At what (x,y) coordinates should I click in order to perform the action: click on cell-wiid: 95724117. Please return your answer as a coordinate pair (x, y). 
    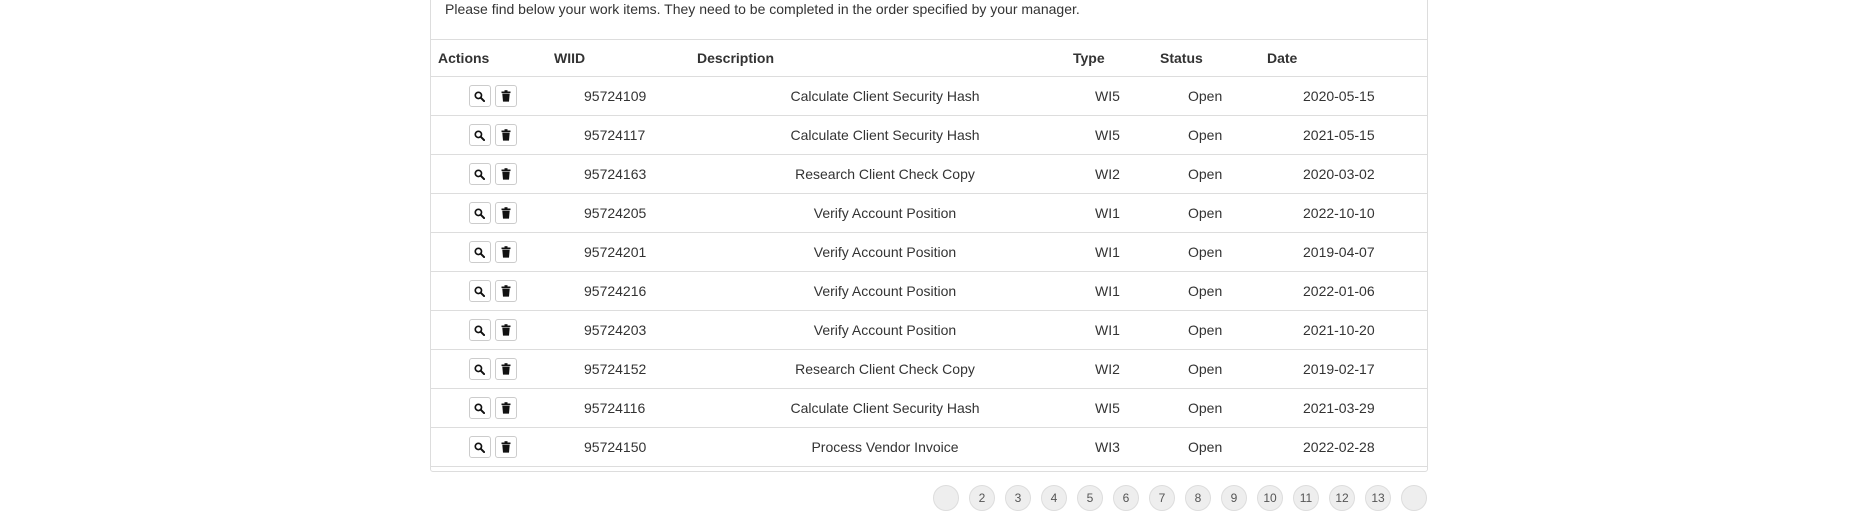
    Looking at the image, I should click on (625, 135).